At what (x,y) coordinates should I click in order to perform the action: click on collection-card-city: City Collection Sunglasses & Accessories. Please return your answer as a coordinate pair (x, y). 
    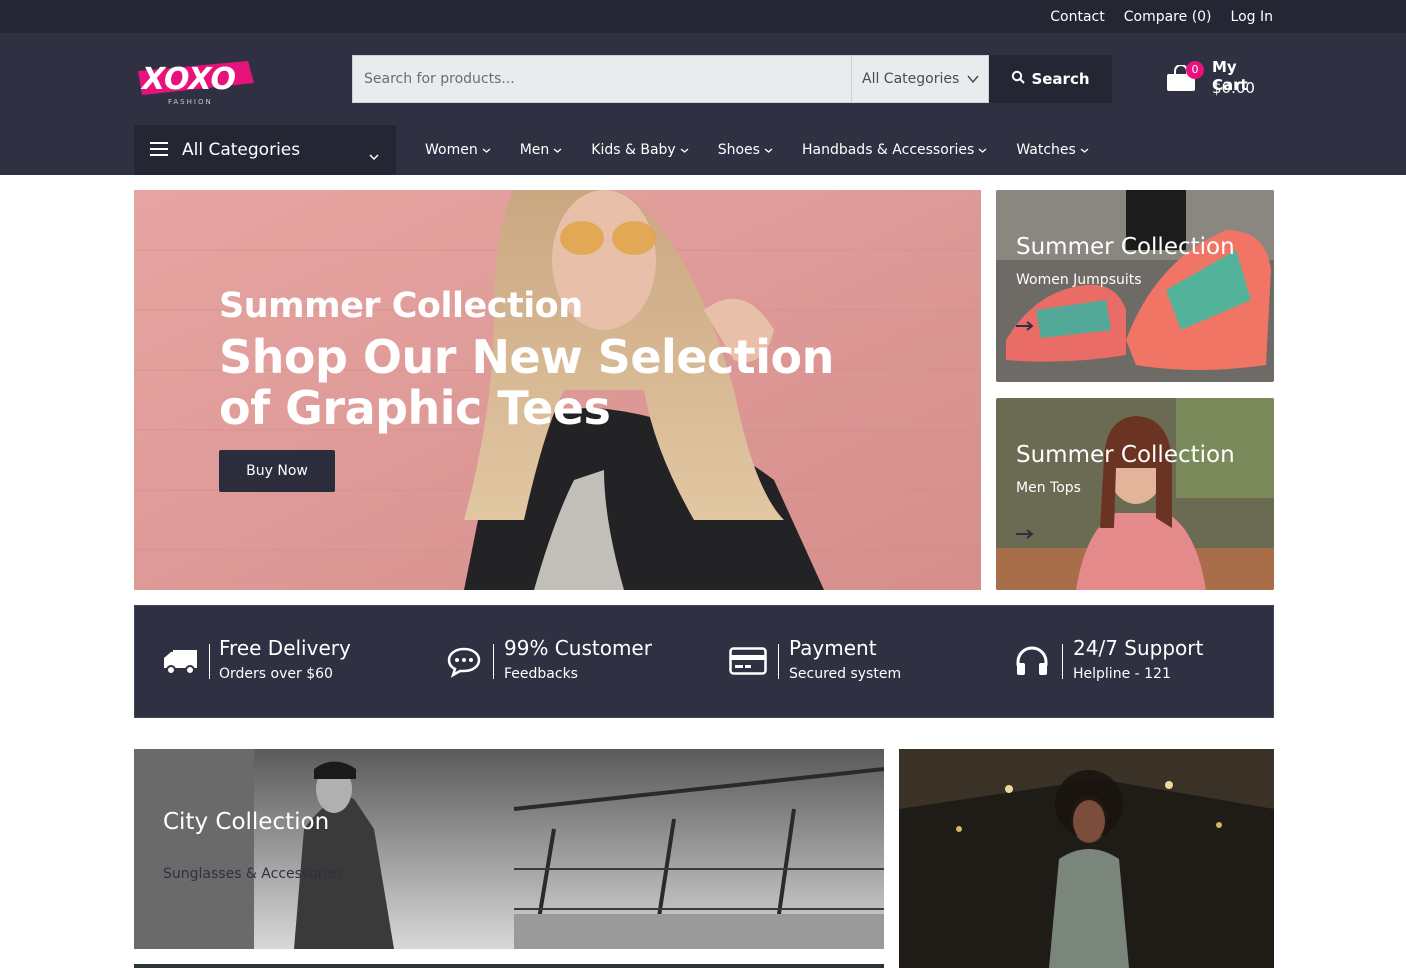
    Looking at the image, I should click on (509, 849).